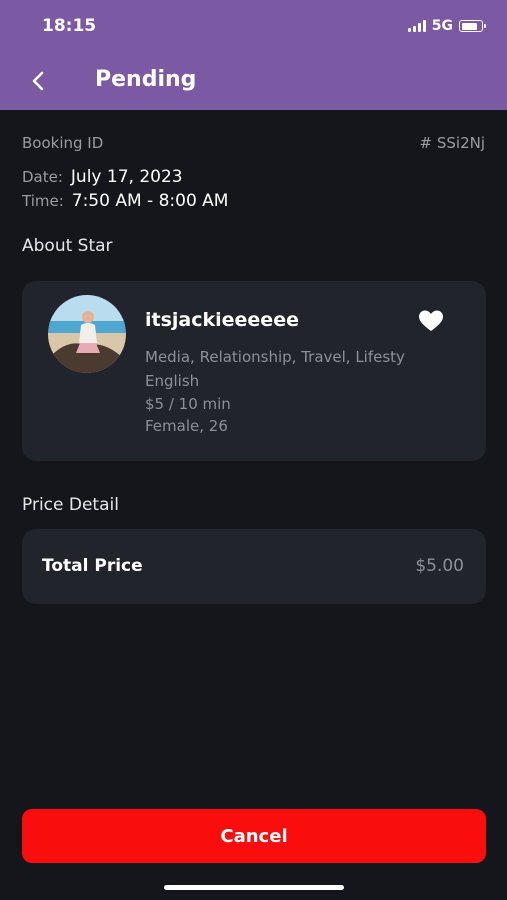 The height and width of the screenshot is (900, 507). Describe the element at coordinates (172, 381) in the screenshot. I see `star-language: English` at that location.